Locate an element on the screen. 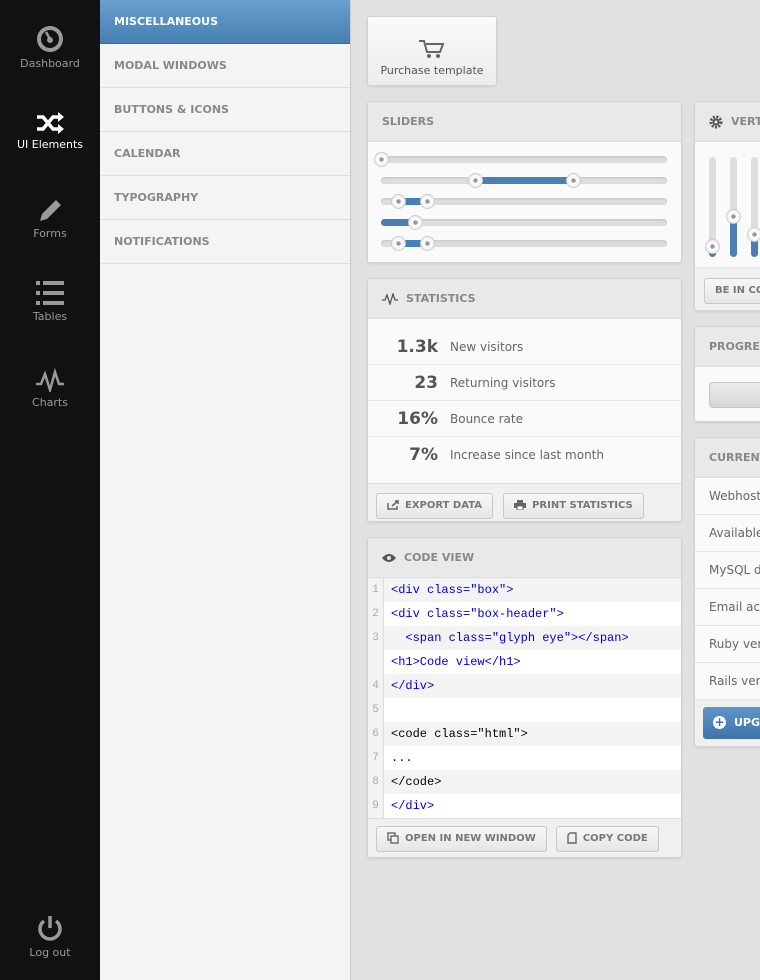 The height and width of the screenshot is (980, 760). nav-label: Tables is located at coordinates (50, 316).